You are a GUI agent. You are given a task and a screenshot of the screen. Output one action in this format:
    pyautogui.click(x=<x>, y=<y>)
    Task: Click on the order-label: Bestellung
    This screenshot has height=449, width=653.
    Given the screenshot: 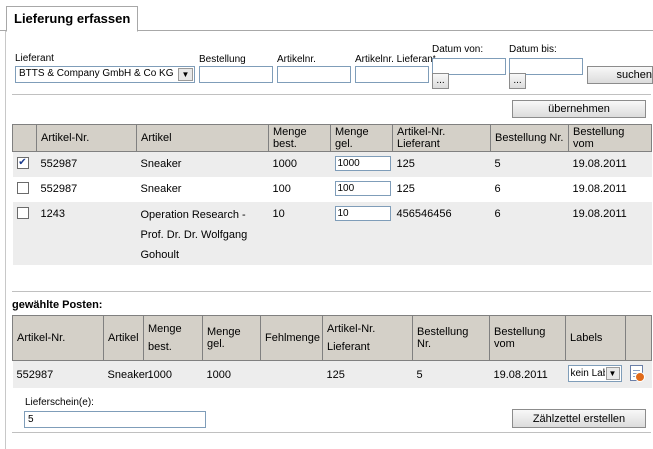 What is the action you would take?
    pyautogui.click(x=222, y=59)
    